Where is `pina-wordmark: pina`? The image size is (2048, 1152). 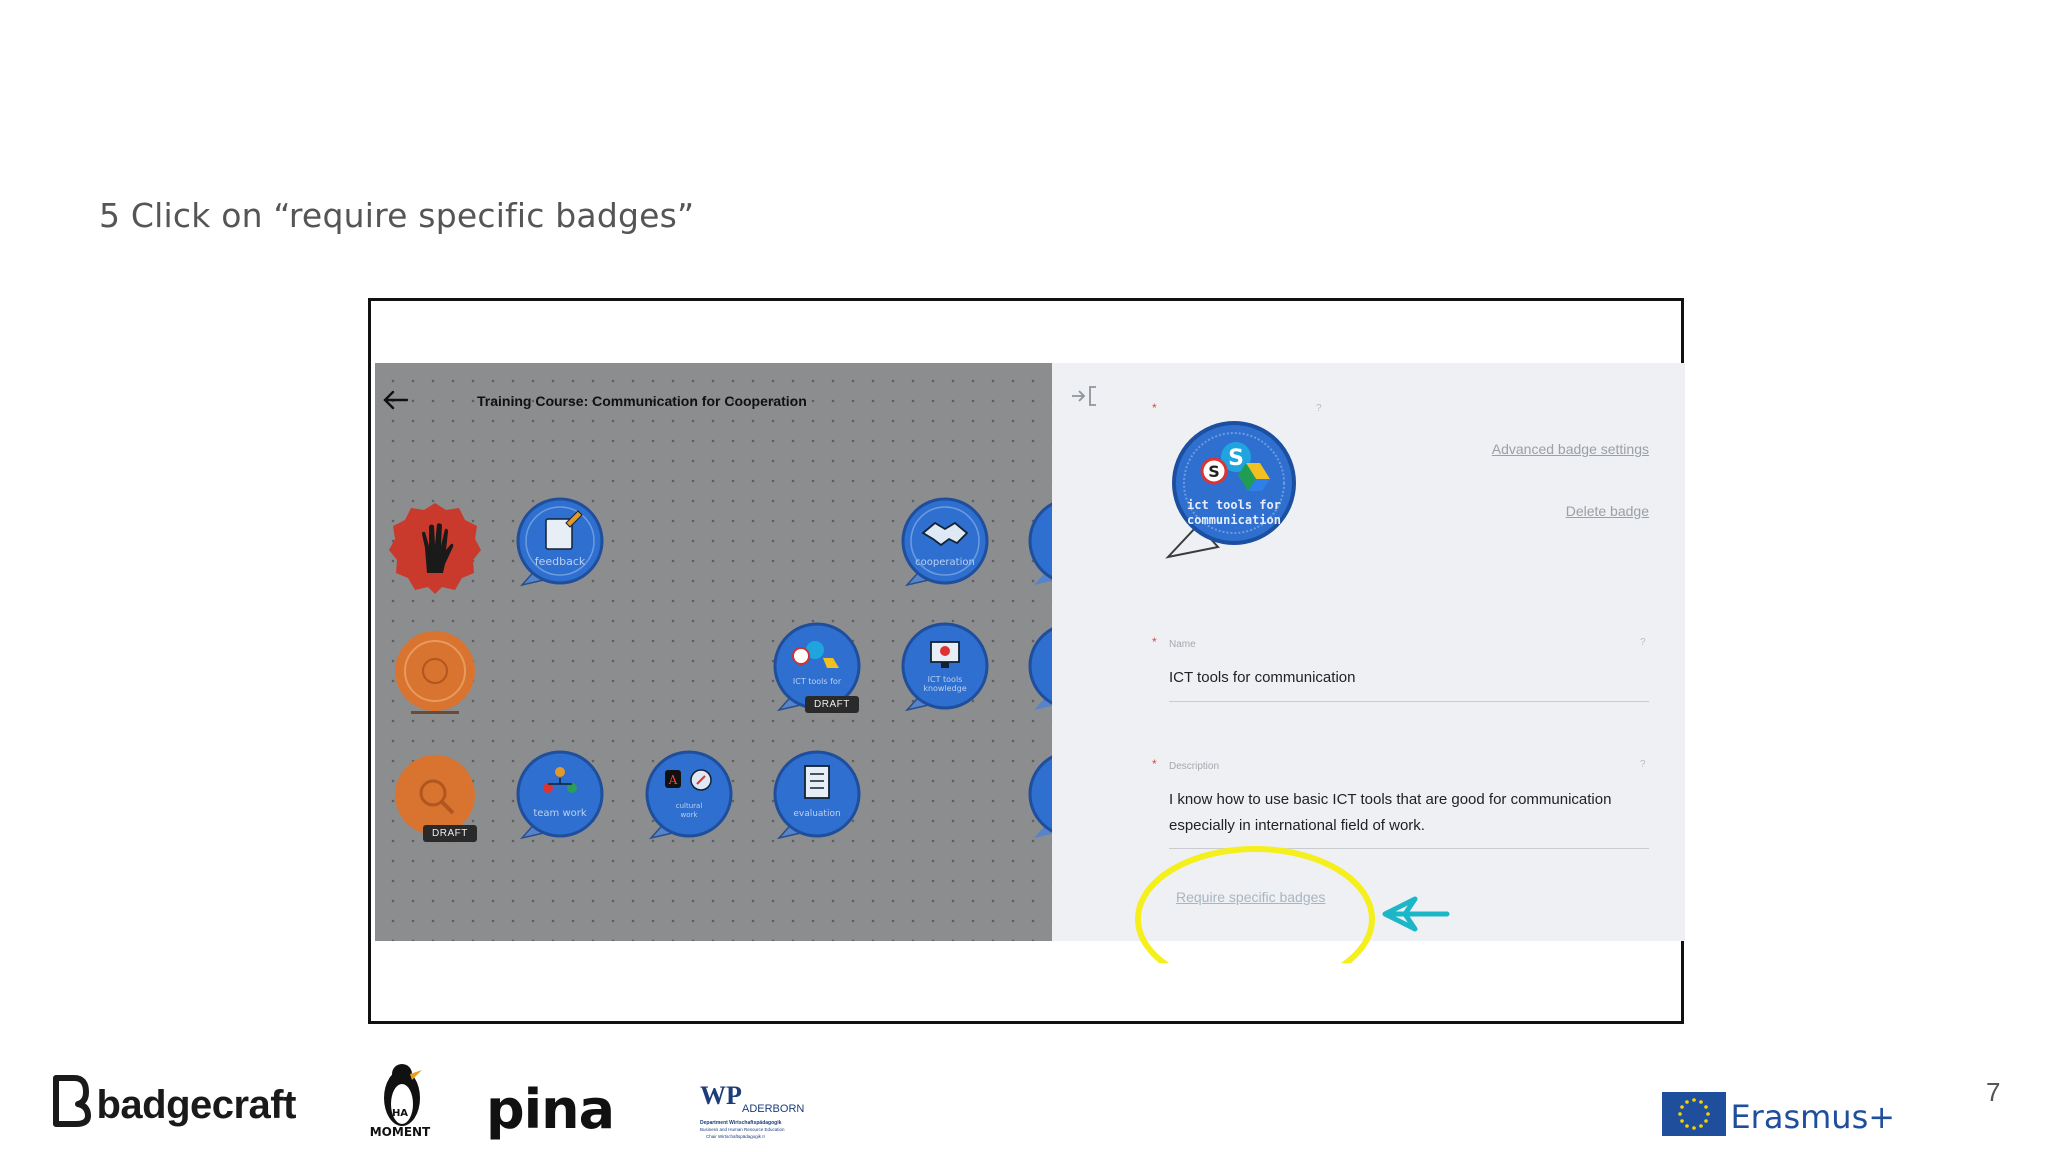
pina-wordmark: pina is located at coordinates (550, 1109).